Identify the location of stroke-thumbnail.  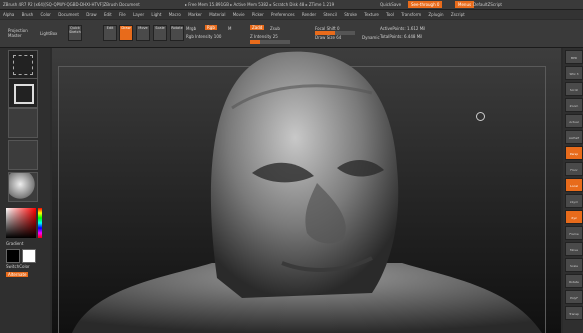
(23, 93).